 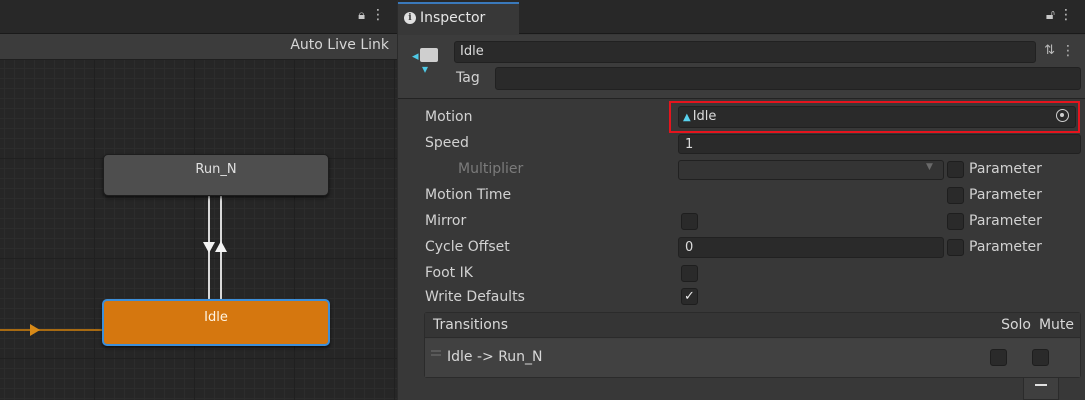 What do you see at coordinates (1041, 389) in the screenshot?
I see `list-footer` at bounding box center [1041, 389].